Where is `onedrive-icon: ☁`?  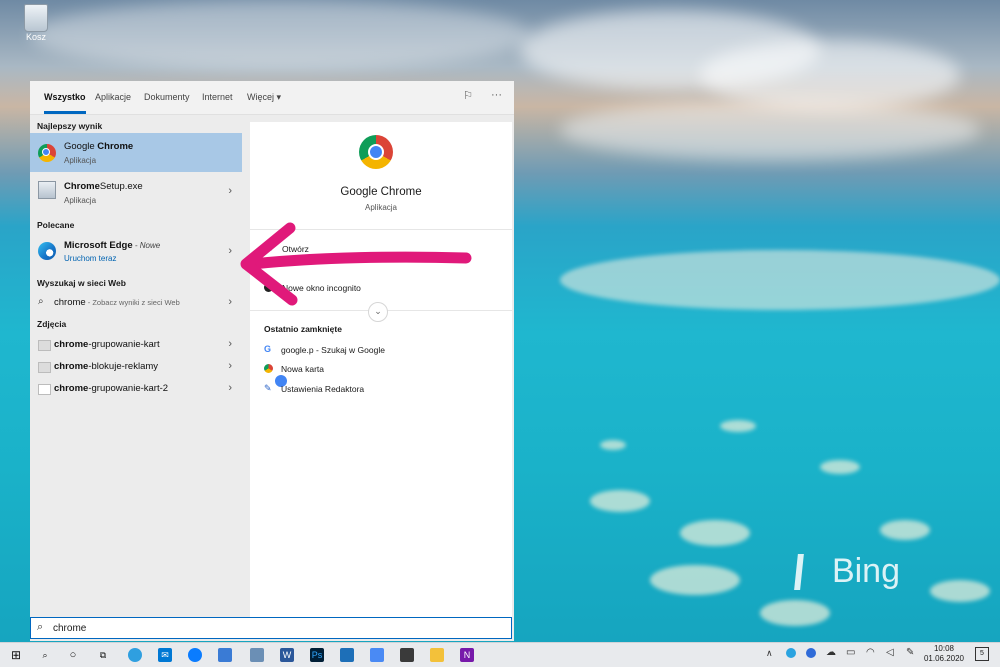
onedrive-icon: ☁ is located at coordinates (831, 652).